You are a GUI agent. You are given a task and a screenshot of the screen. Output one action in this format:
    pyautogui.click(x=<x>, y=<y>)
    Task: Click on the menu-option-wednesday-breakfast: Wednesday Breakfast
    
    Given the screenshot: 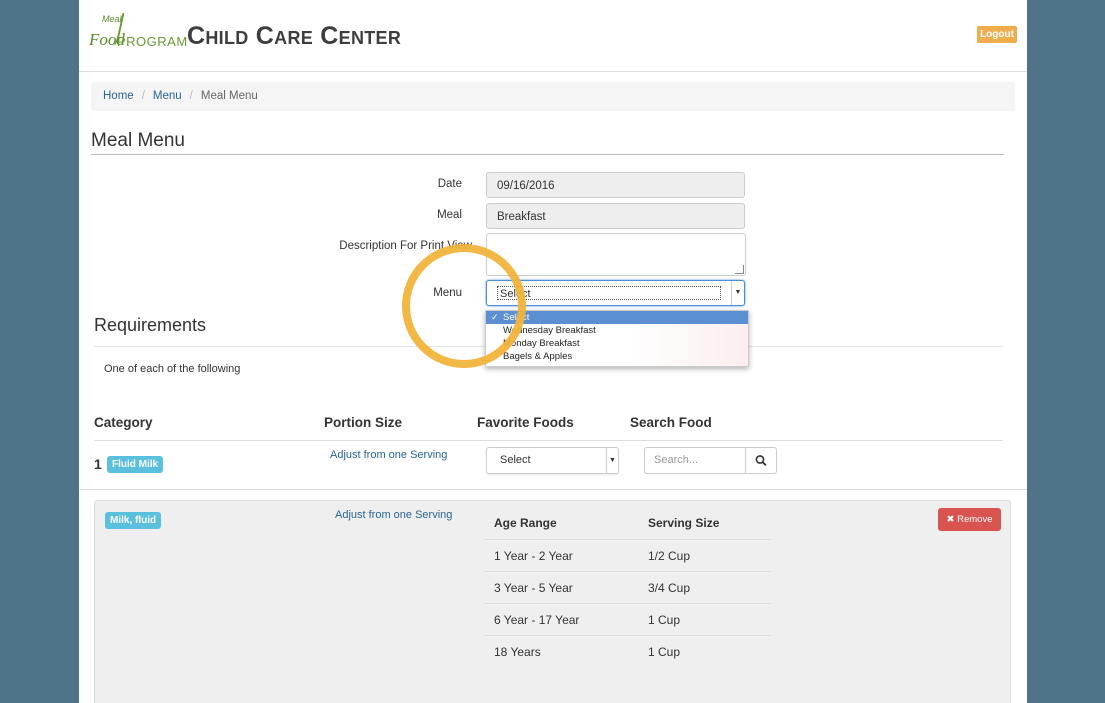 What is the action you would take?
    pyautogui.click(x=617, y=330)
    